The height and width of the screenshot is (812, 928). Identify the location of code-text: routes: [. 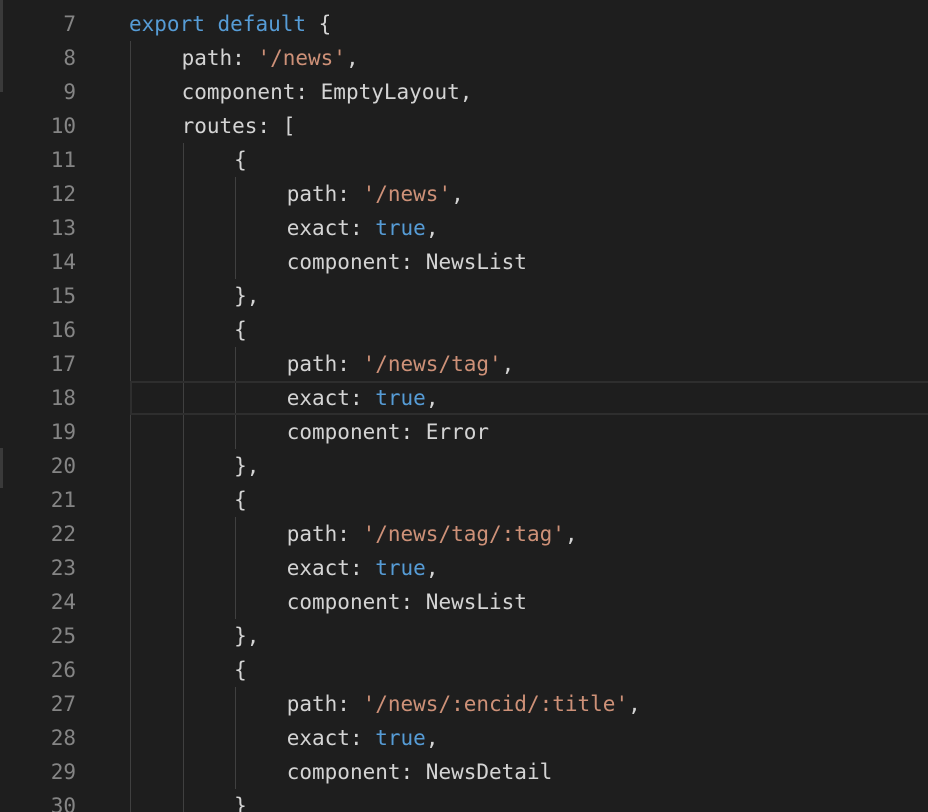
(239, 126).